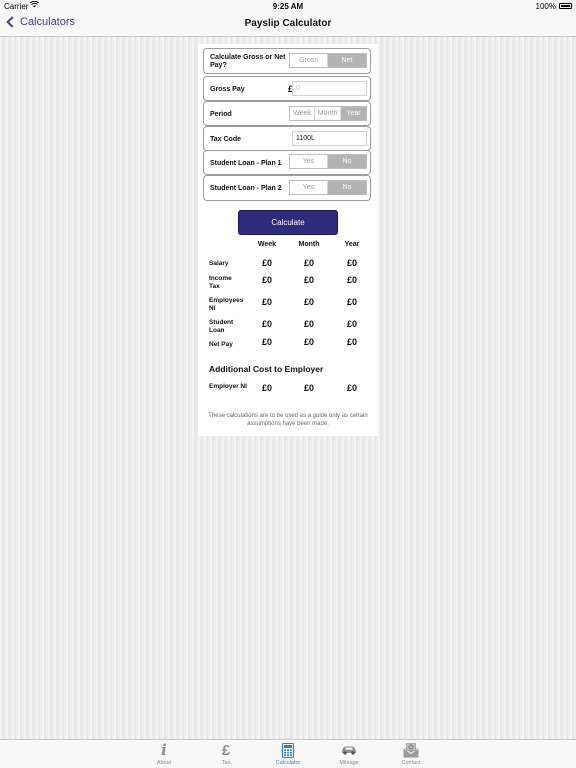  I want to click on segment-net: Net, so click(347, 60).